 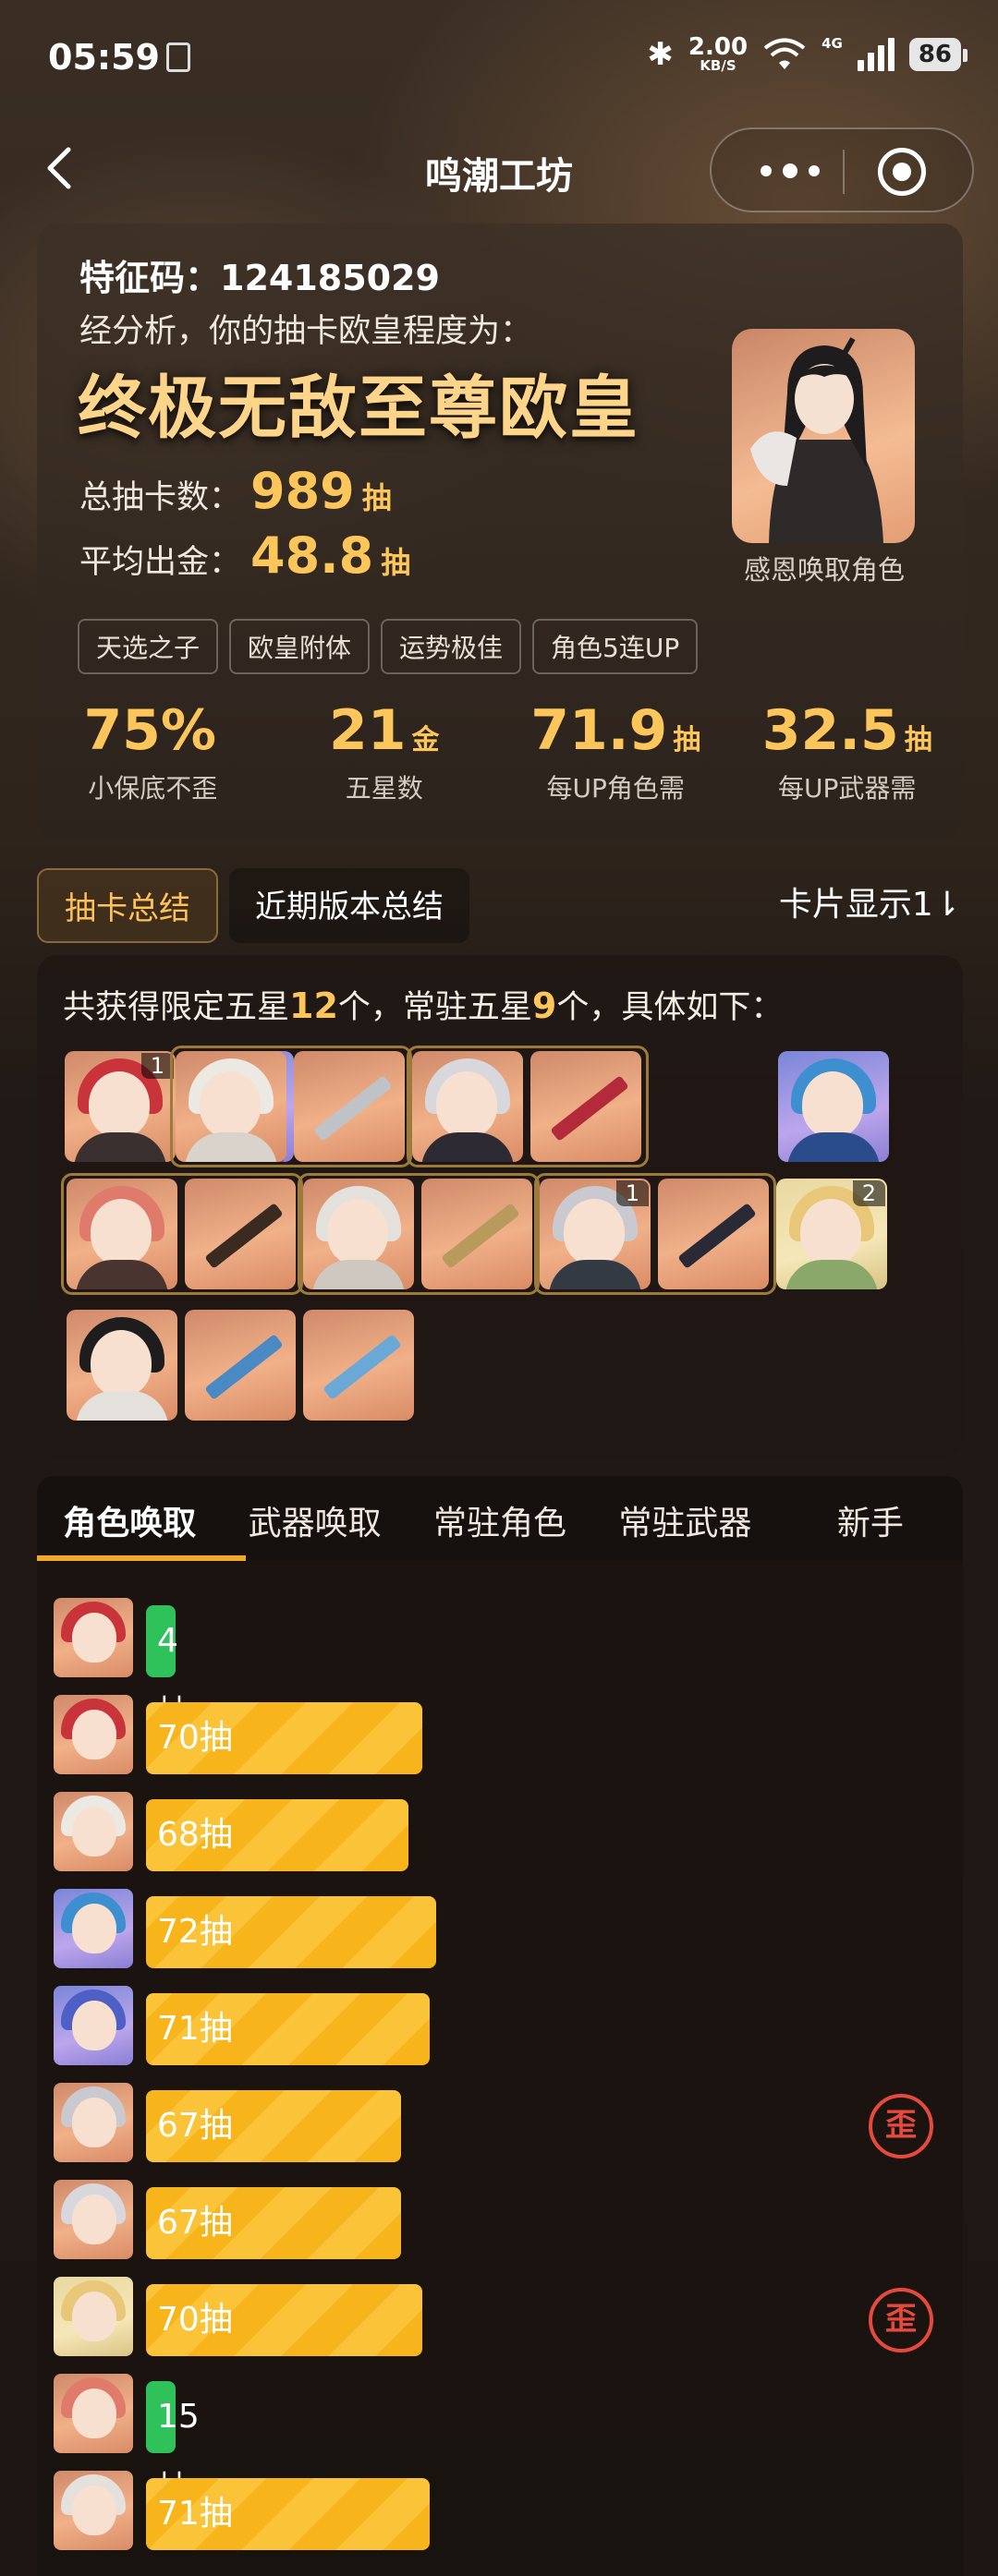 I want to click on wifi-icon, so click(x=784, y=53).